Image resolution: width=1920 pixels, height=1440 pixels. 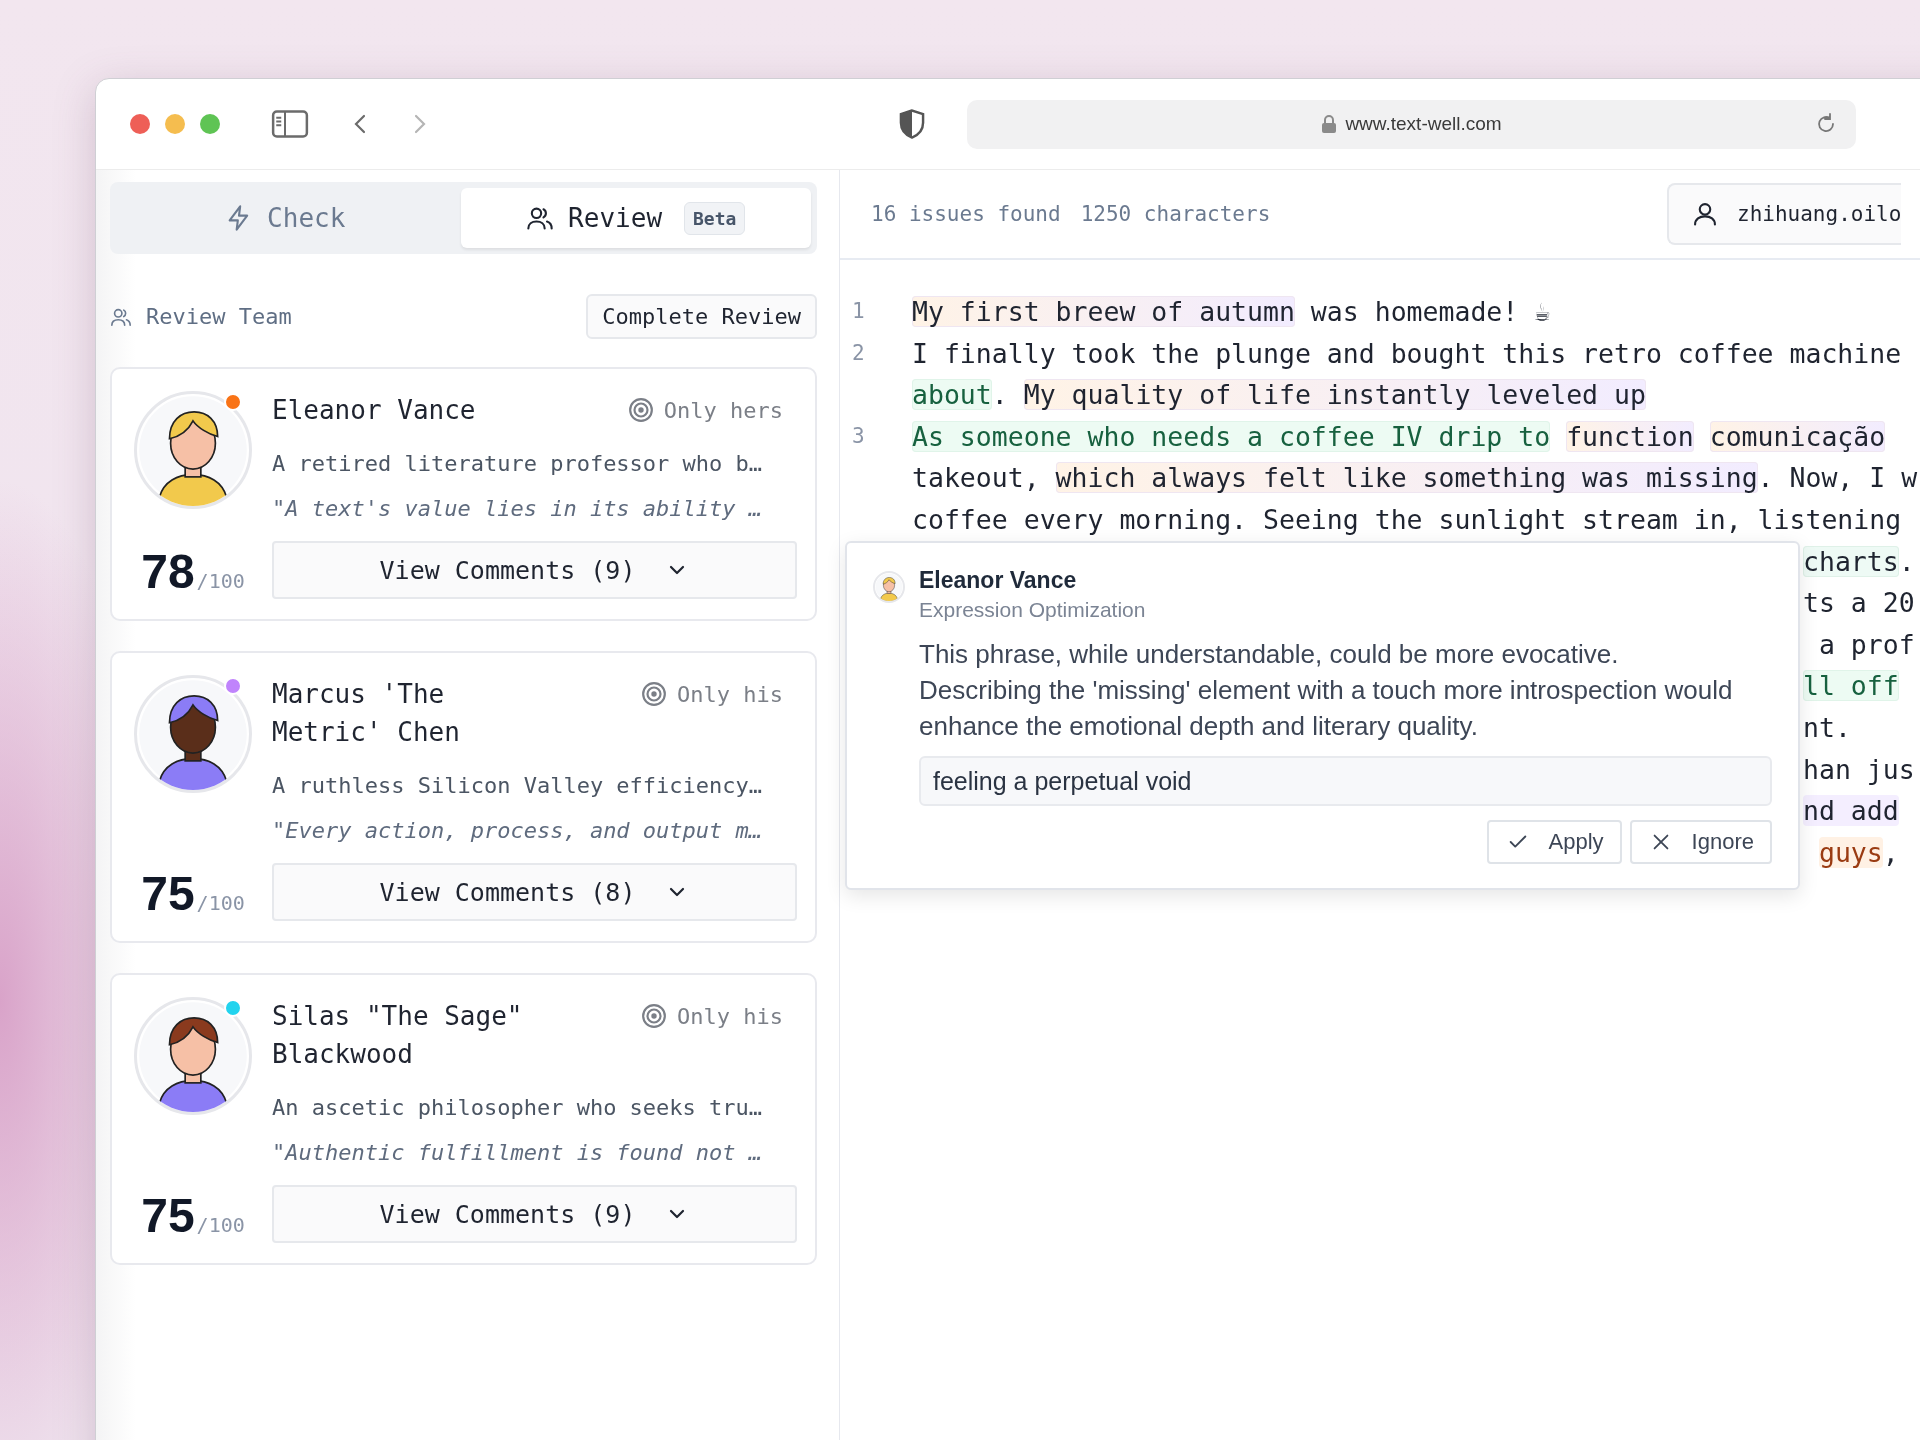 I want to click on editor-text: han jus, so click(x=1859, y=769).